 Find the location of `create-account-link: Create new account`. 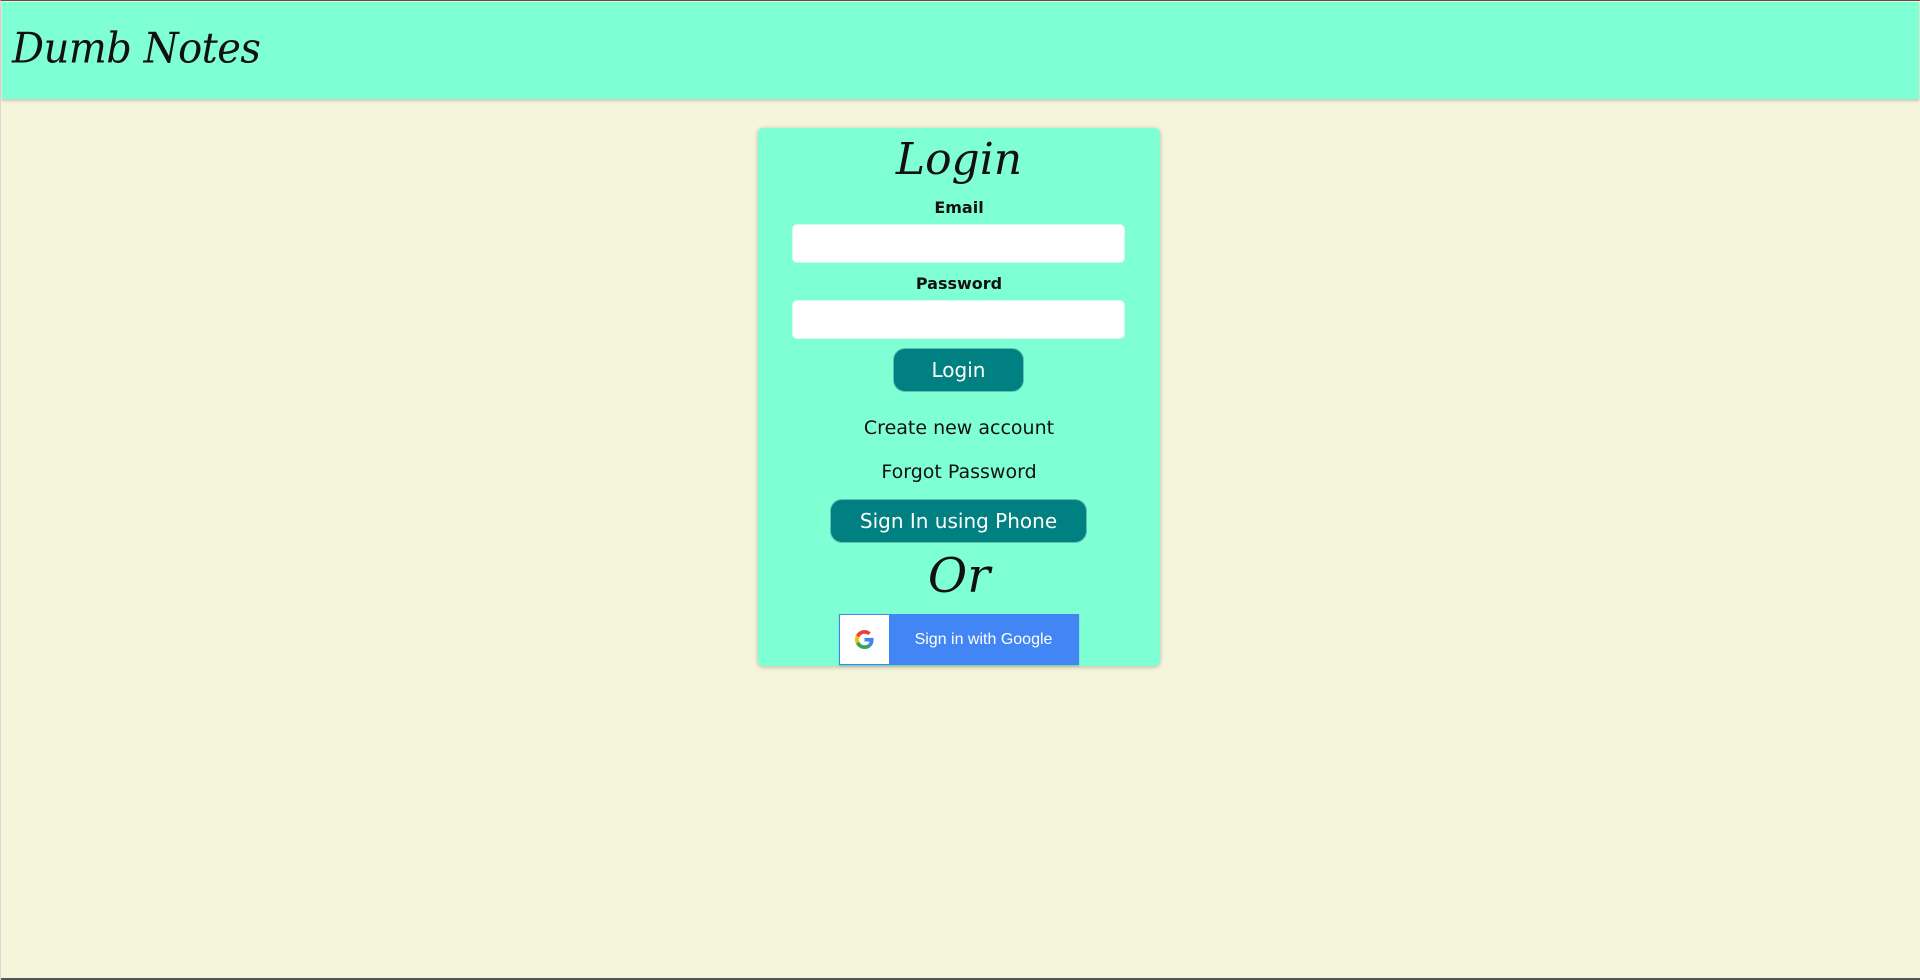

create-account-link: Create new account is located at coordinates (959, 428).